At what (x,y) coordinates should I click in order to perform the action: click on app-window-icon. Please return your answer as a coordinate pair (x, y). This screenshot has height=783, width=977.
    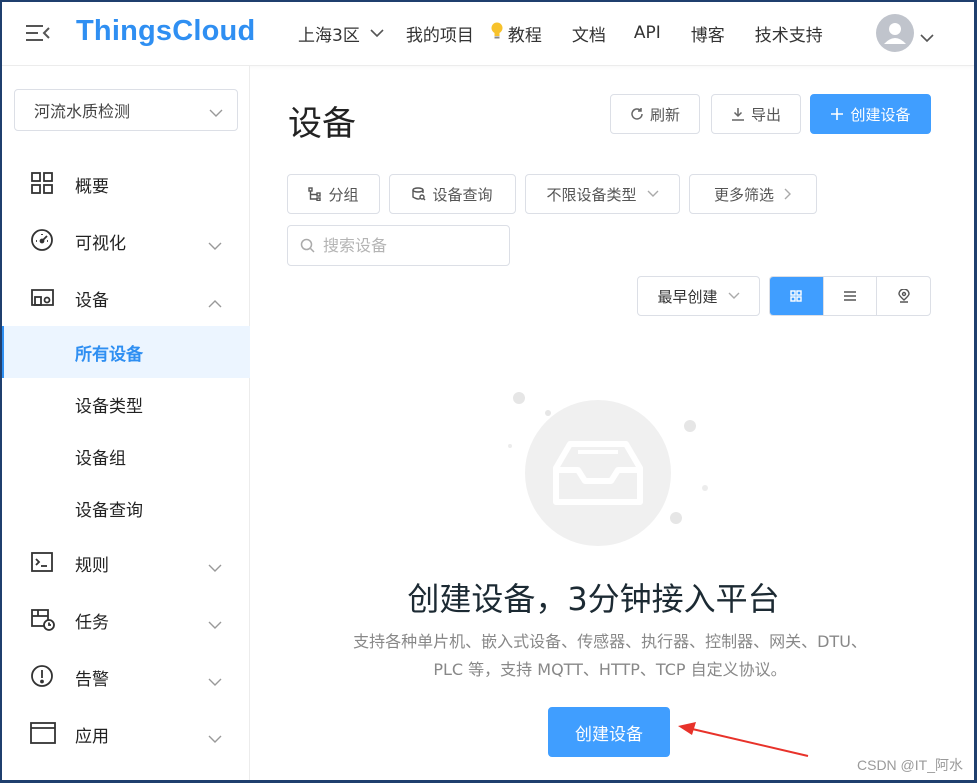
    Looking at the image, I should click on (43, 734).